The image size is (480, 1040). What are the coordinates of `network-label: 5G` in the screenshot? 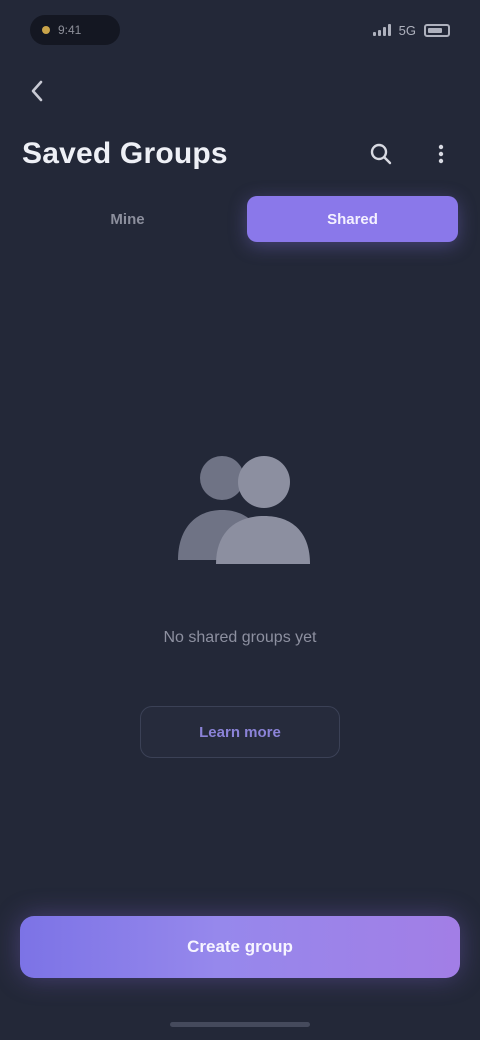 It's located at (407, 30).